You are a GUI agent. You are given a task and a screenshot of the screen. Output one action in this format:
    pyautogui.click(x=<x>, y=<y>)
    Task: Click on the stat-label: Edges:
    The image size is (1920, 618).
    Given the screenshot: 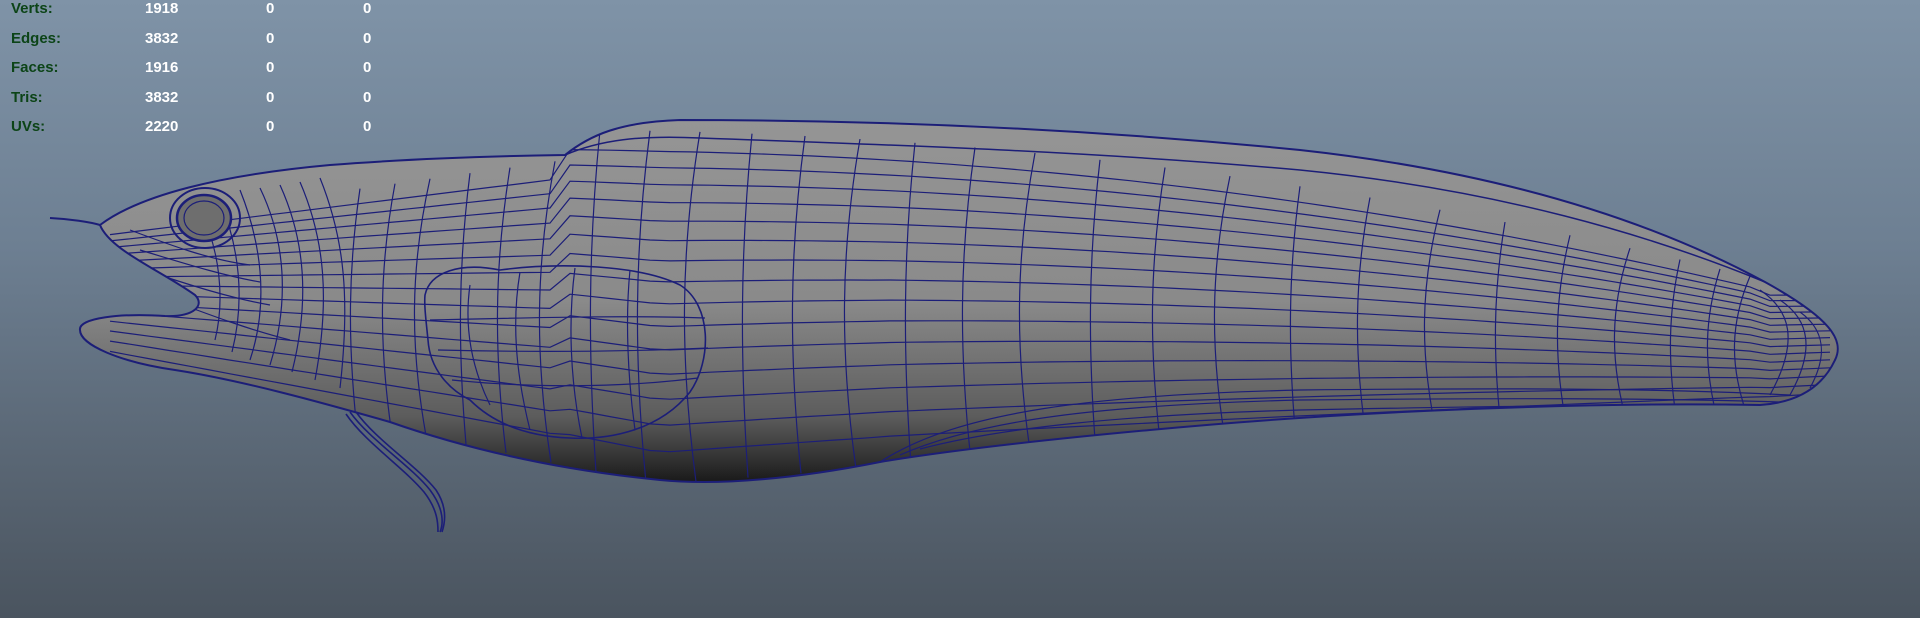 What is the action you would take?
    pyautogui.click(x=36, y=38)
    